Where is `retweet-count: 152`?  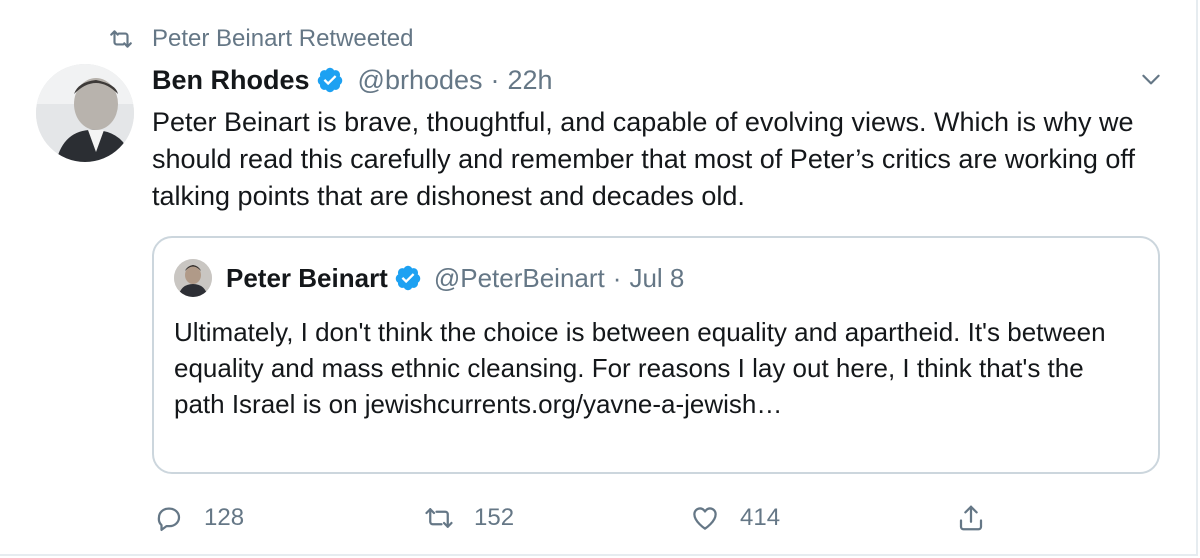
retweet-count: 152 is located at coordinates (494, 517).